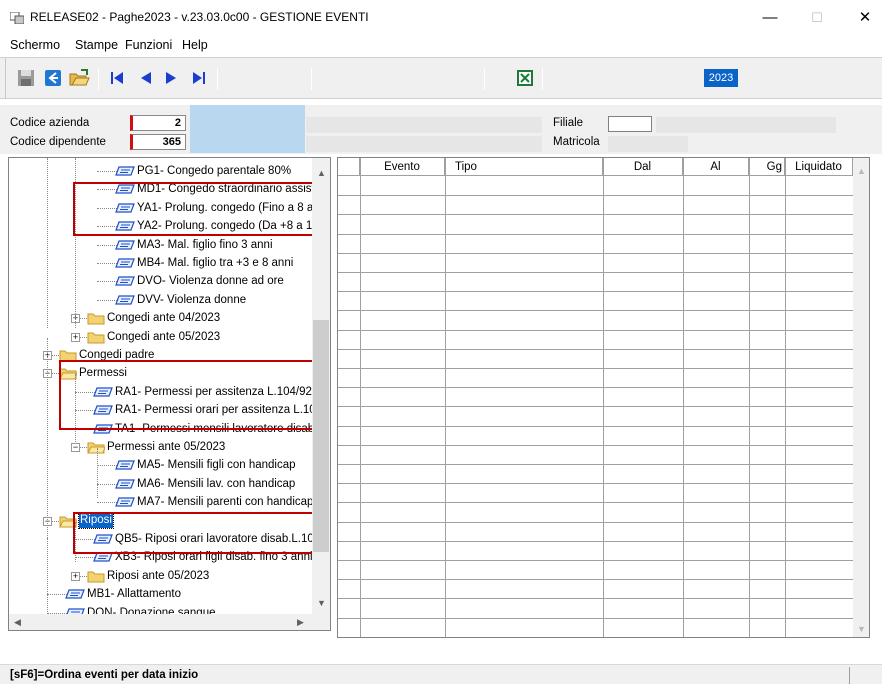 The image size is (882, 684). I want to click on tree-node-label: Riposi ante 05/2023, so click(158, 575).